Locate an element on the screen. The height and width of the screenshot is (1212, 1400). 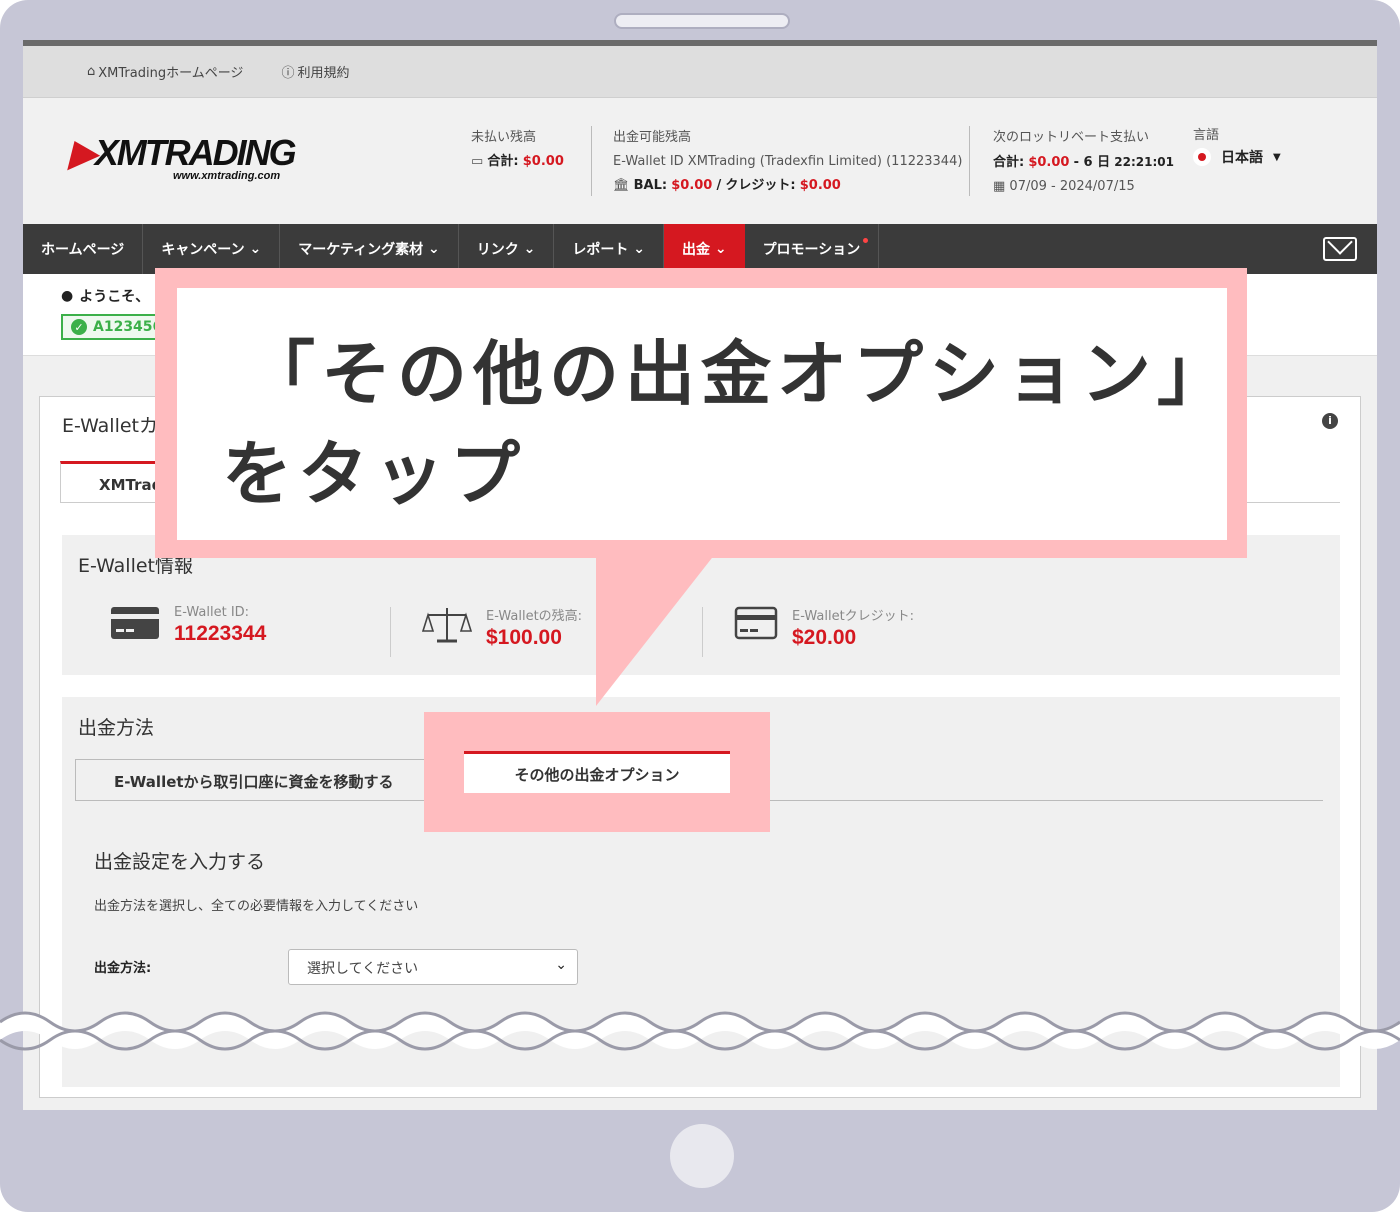
credit-card-icon is located at coordinates (756, 623).